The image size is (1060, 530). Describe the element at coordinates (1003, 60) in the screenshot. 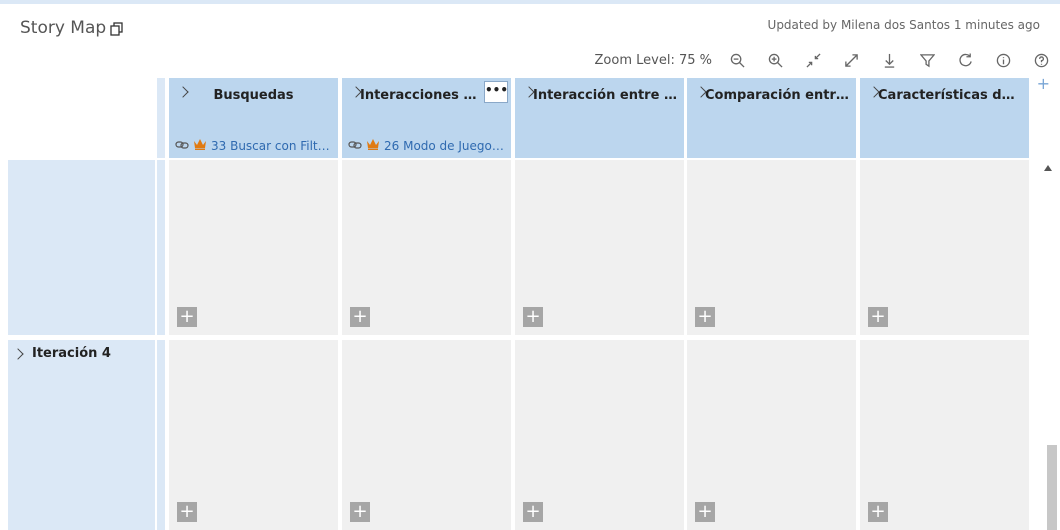

I see `info-icon` at that location.